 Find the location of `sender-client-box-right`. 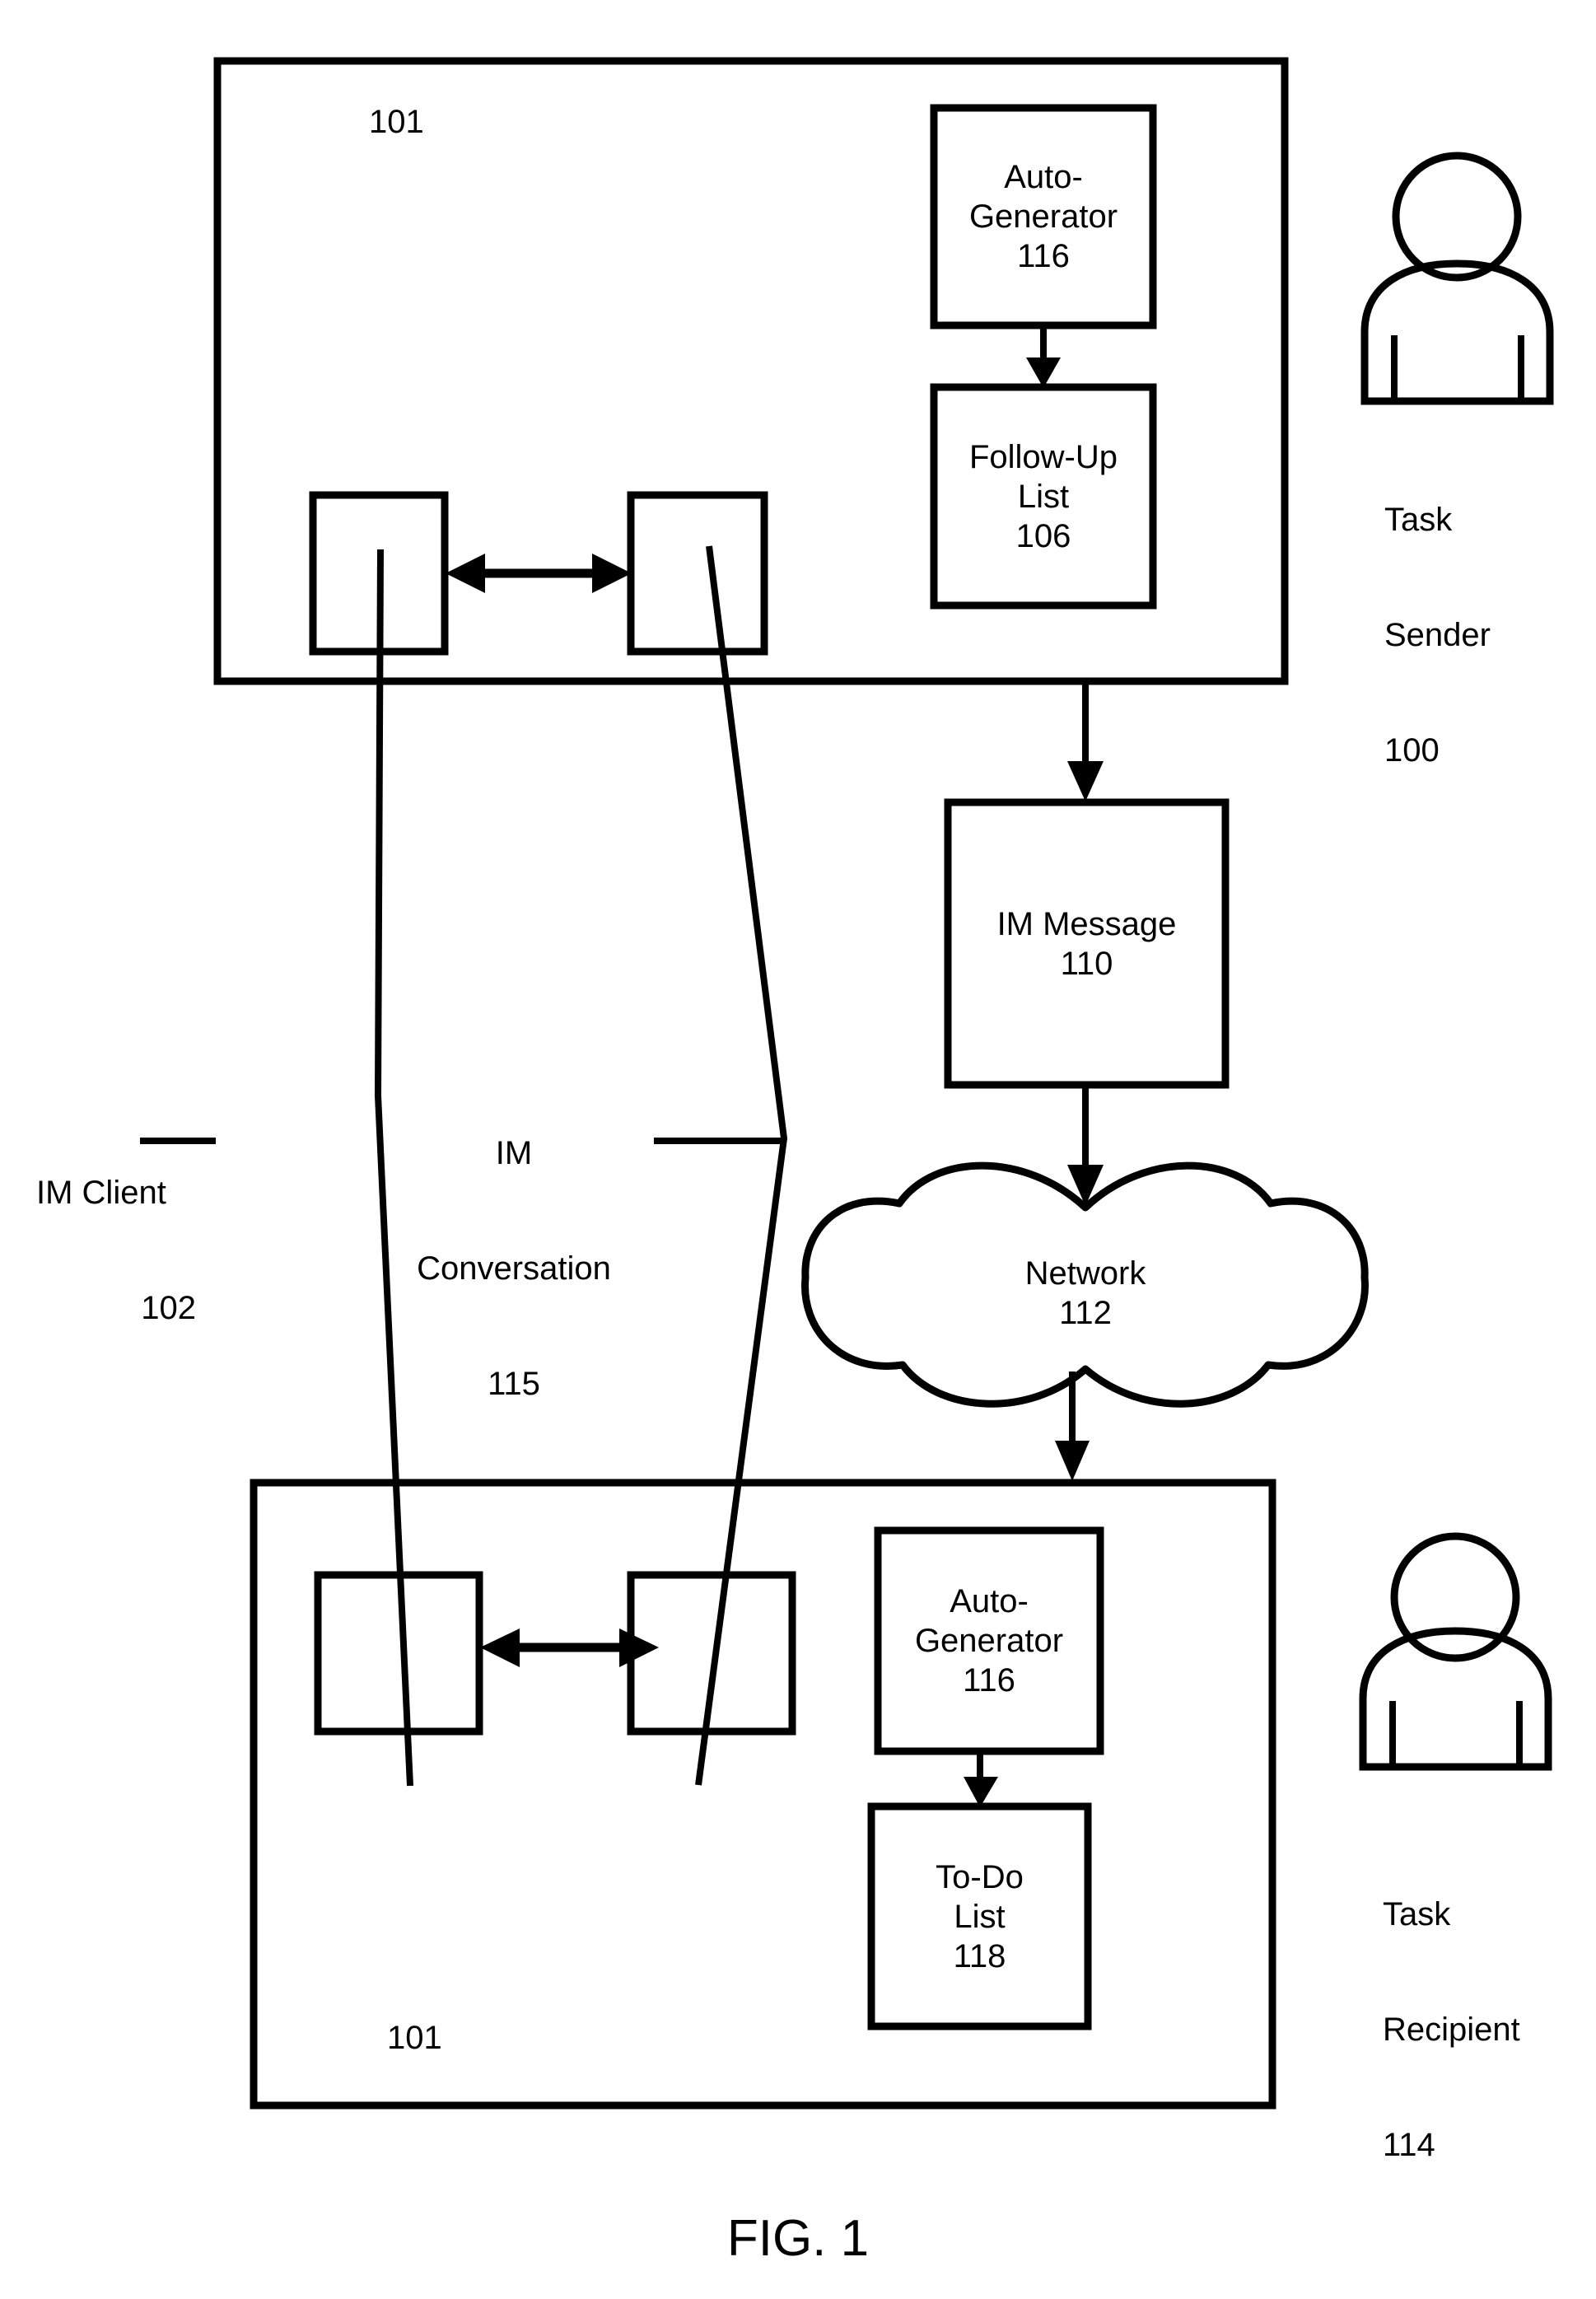

sender-client-box-right is located at coordinates (697, 574).